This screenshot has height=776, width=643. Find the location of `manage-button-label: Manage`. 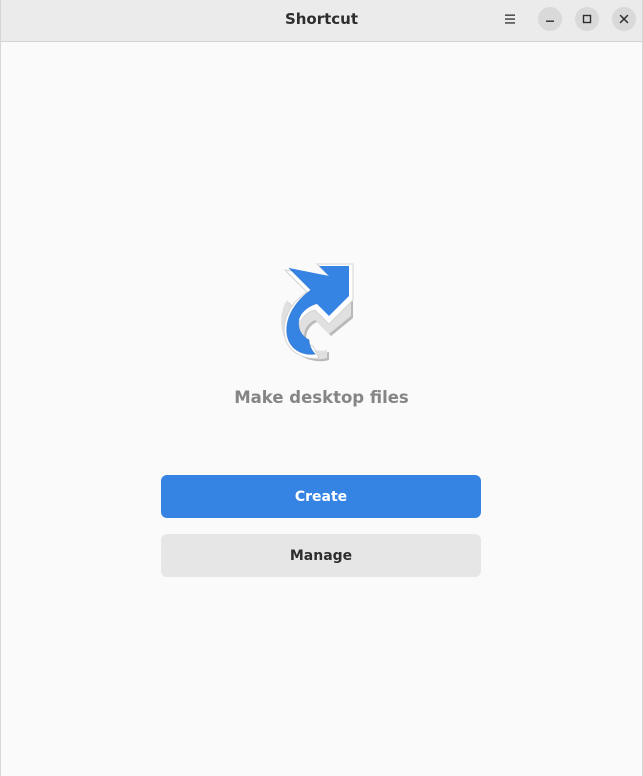

manage-button-label: Manage is located at coordinates (321, 555).